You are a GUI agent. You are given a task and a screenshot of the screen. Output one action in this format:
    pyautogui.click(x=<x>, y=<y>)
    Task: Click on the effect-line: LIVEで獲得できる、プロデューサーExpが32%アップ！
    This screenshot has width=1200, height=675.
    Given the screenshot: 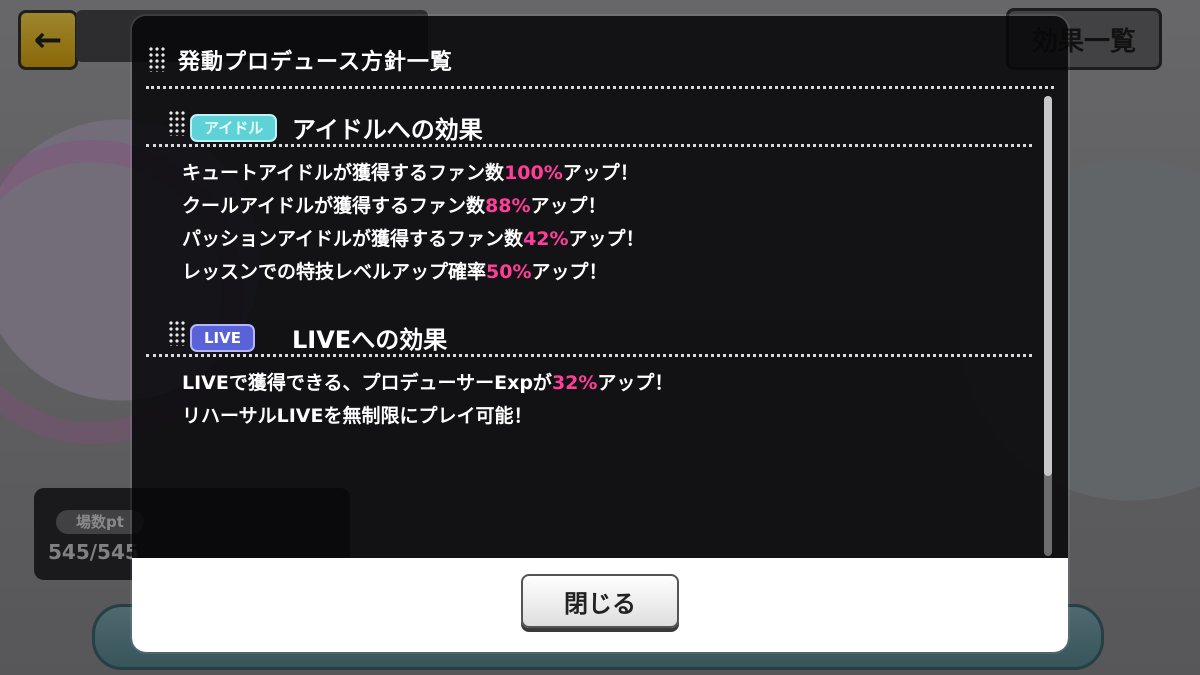 What is the action you would take?
    pyautogui.click(x=428, y=383)
    